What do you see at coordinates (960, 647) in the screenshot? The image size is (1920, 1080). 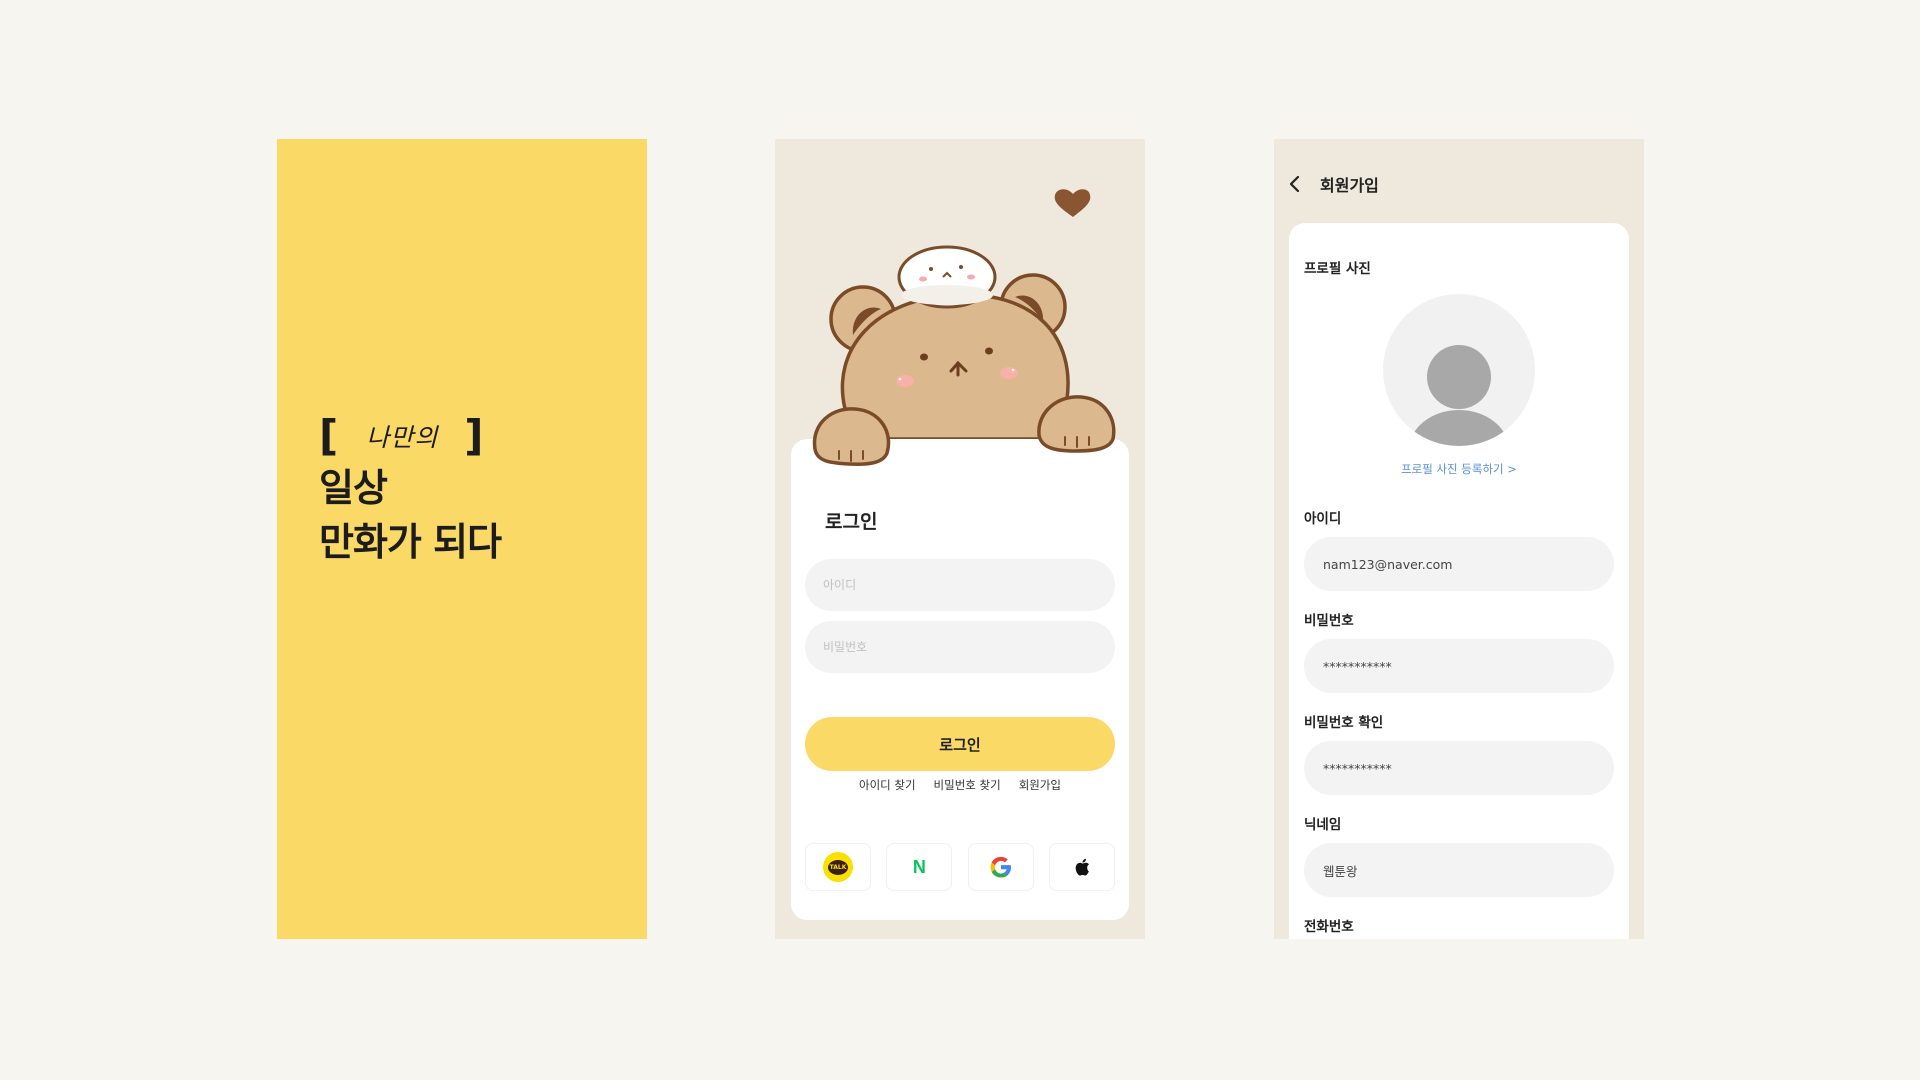 I see `password-input` at bounding box center [960, 647].